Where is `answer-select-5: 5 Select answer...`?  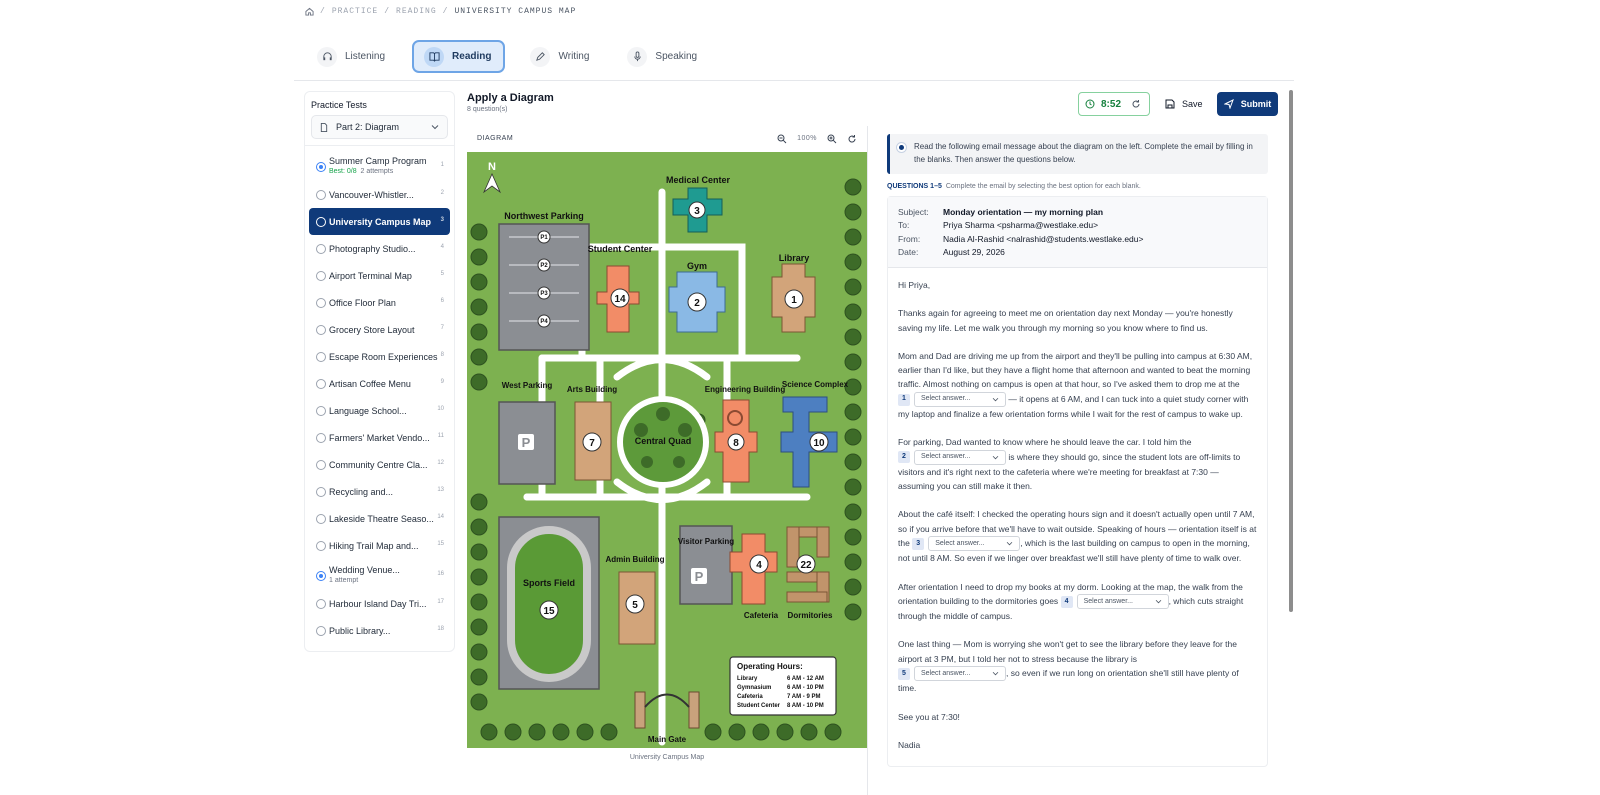 answer-select-5: 5 Select answer... is located at coordinates (952, 674).